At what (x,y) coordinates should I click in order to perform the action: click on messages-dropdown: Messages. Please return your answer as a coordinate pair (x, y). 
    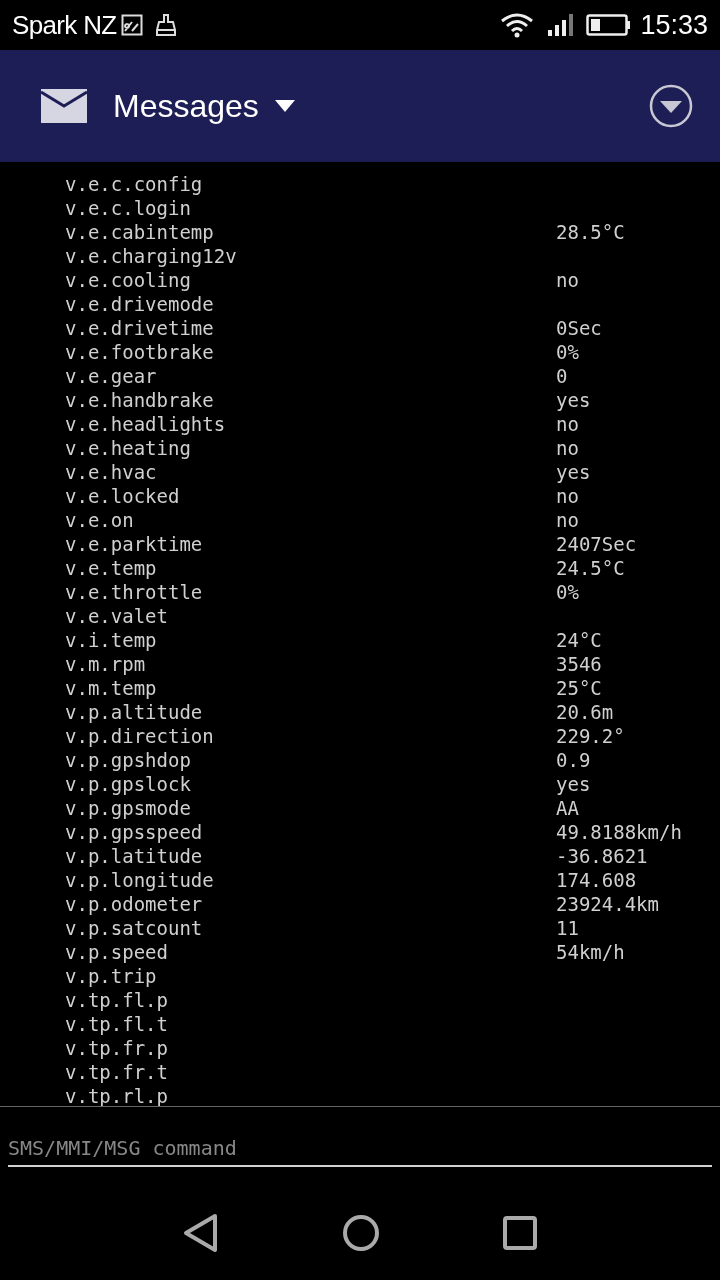
    Looking at the image, I should click on (204, 106).